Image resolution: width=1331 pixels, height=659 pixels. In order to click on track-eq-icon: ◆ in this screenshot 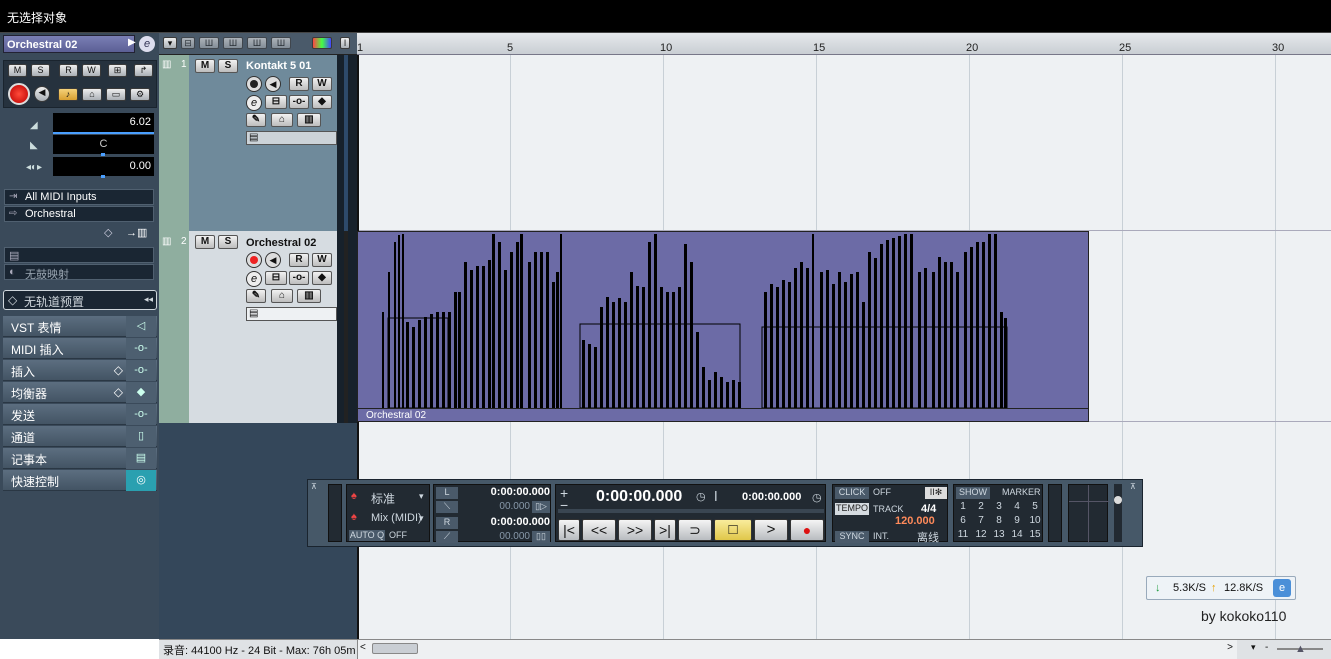, I will do `click(322, 102)`.